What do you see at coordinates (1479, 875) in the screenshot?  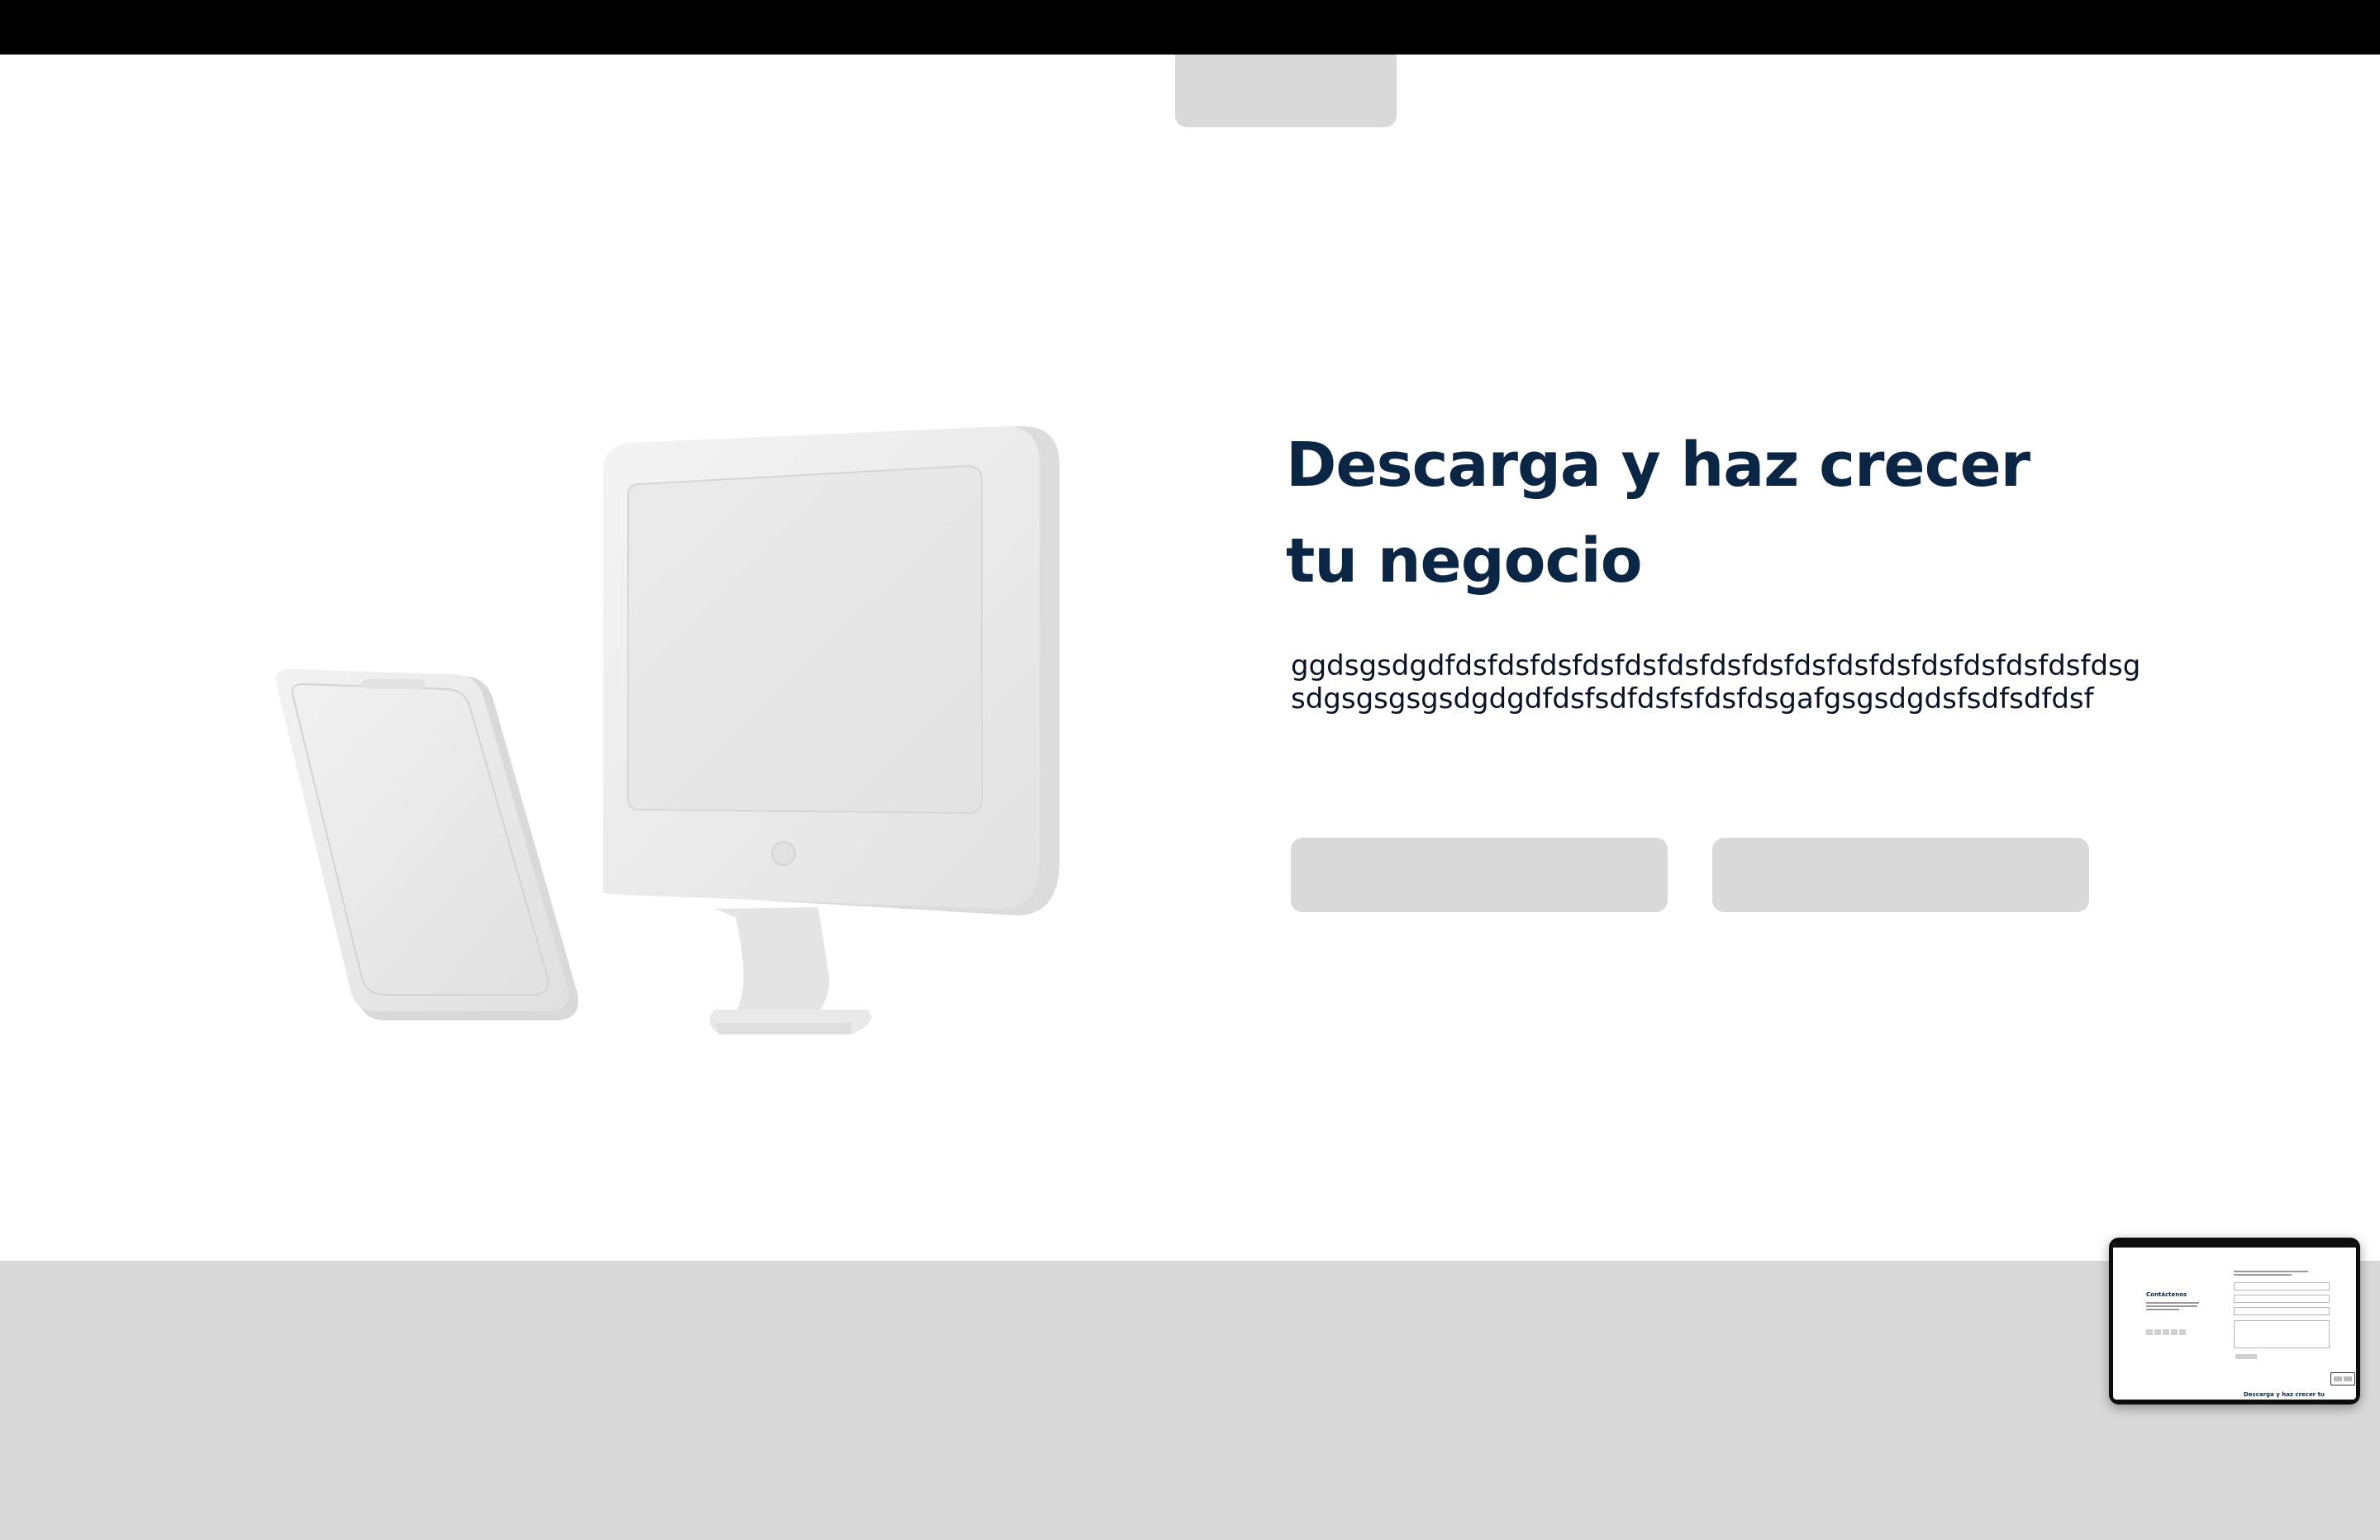 I see `download-button-primary` at bounding box center [1479, 875].